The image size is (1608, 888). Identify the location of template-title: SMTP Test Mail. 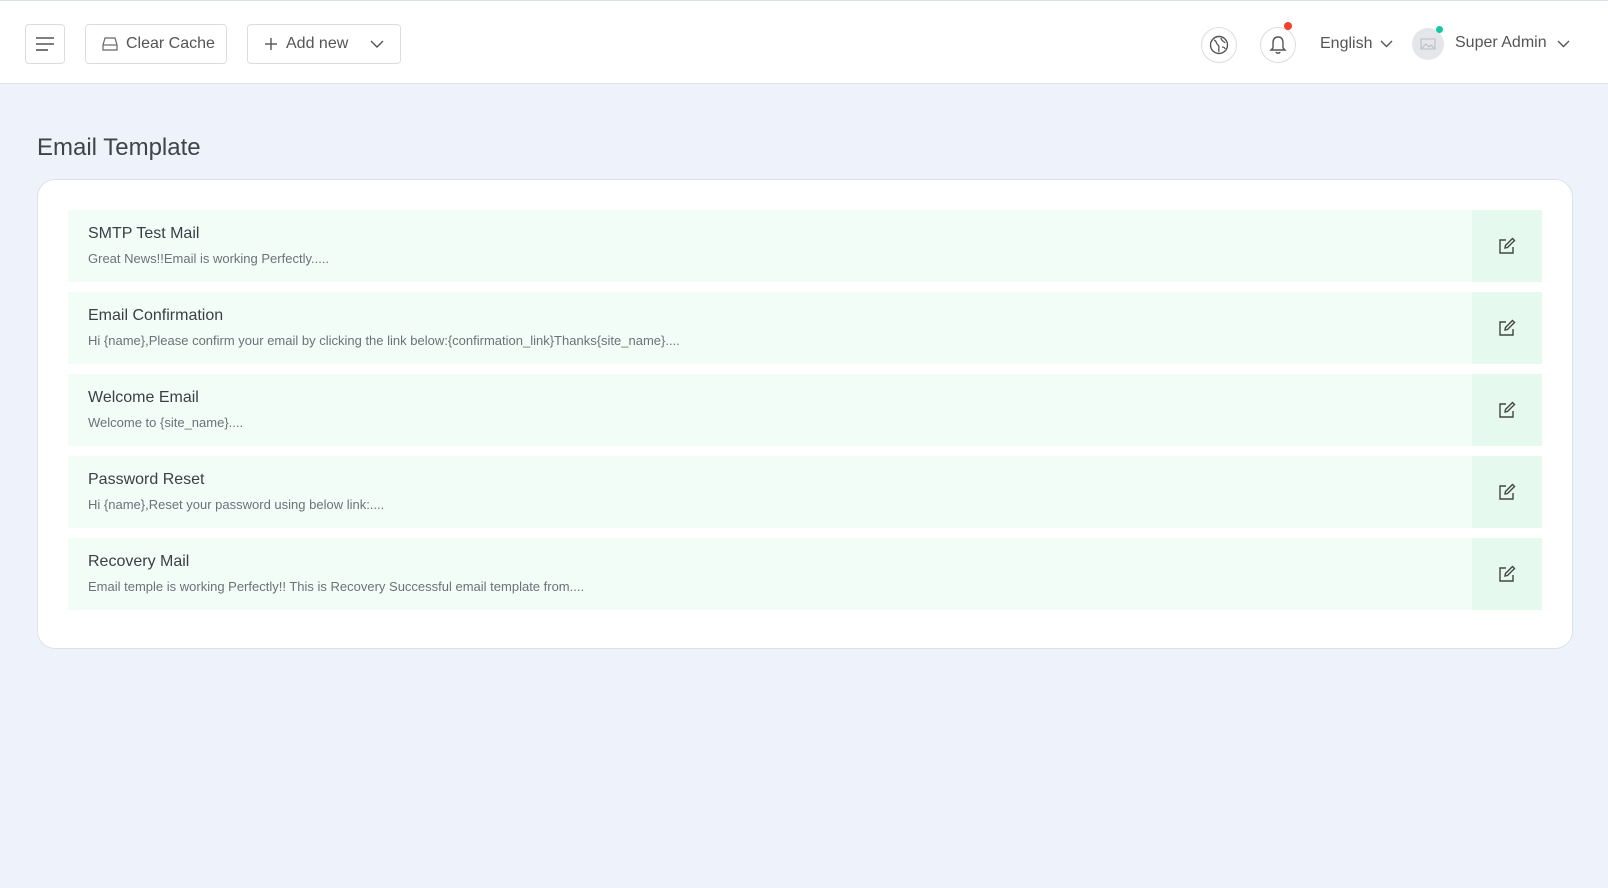
(144, 233).